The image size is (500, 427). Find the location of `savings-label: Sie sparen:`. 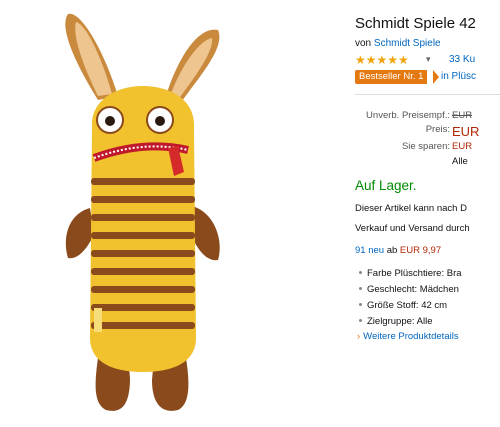

savings-label: Sie sparen: is located at coordinates (425, 146).